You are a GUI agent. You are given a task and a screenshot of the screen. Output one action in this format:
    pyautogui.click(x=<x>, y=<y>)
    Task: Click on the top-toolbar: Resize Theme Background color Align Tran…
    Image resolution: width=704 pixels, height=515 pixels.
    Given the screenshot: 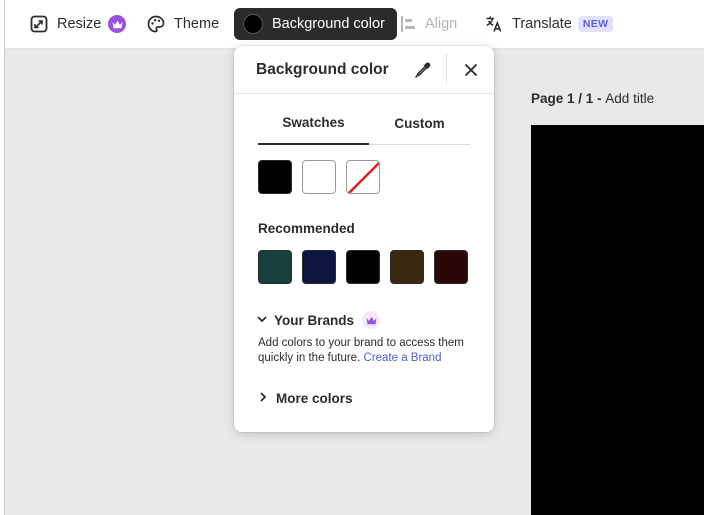 What is the action you would take?
    pyautogui.click(x=354, y=24)
    